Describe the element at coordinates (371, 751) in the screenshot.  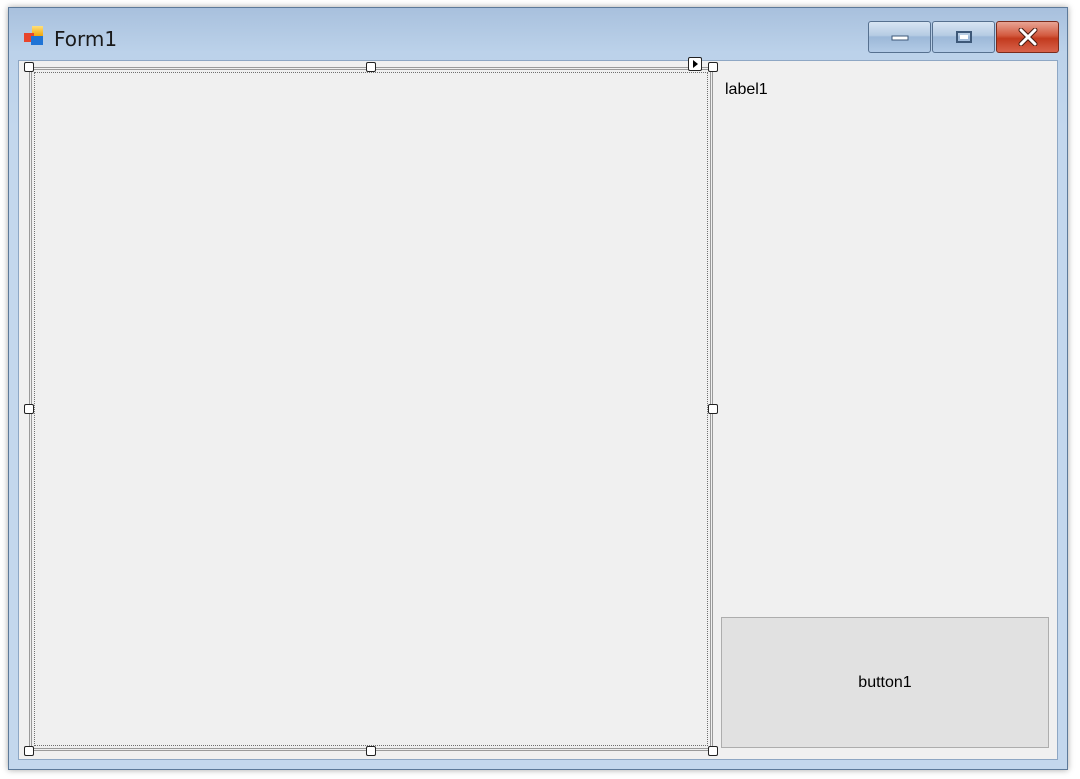
I see `resize-handle-bottom` at that location.